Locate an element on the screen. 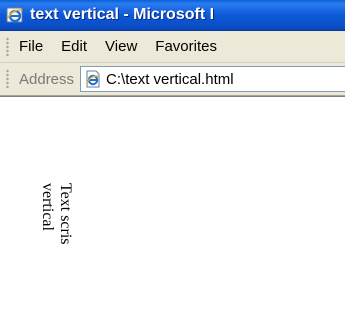  vertical-text-line-2: vertical is located at coordinates (47, 207).